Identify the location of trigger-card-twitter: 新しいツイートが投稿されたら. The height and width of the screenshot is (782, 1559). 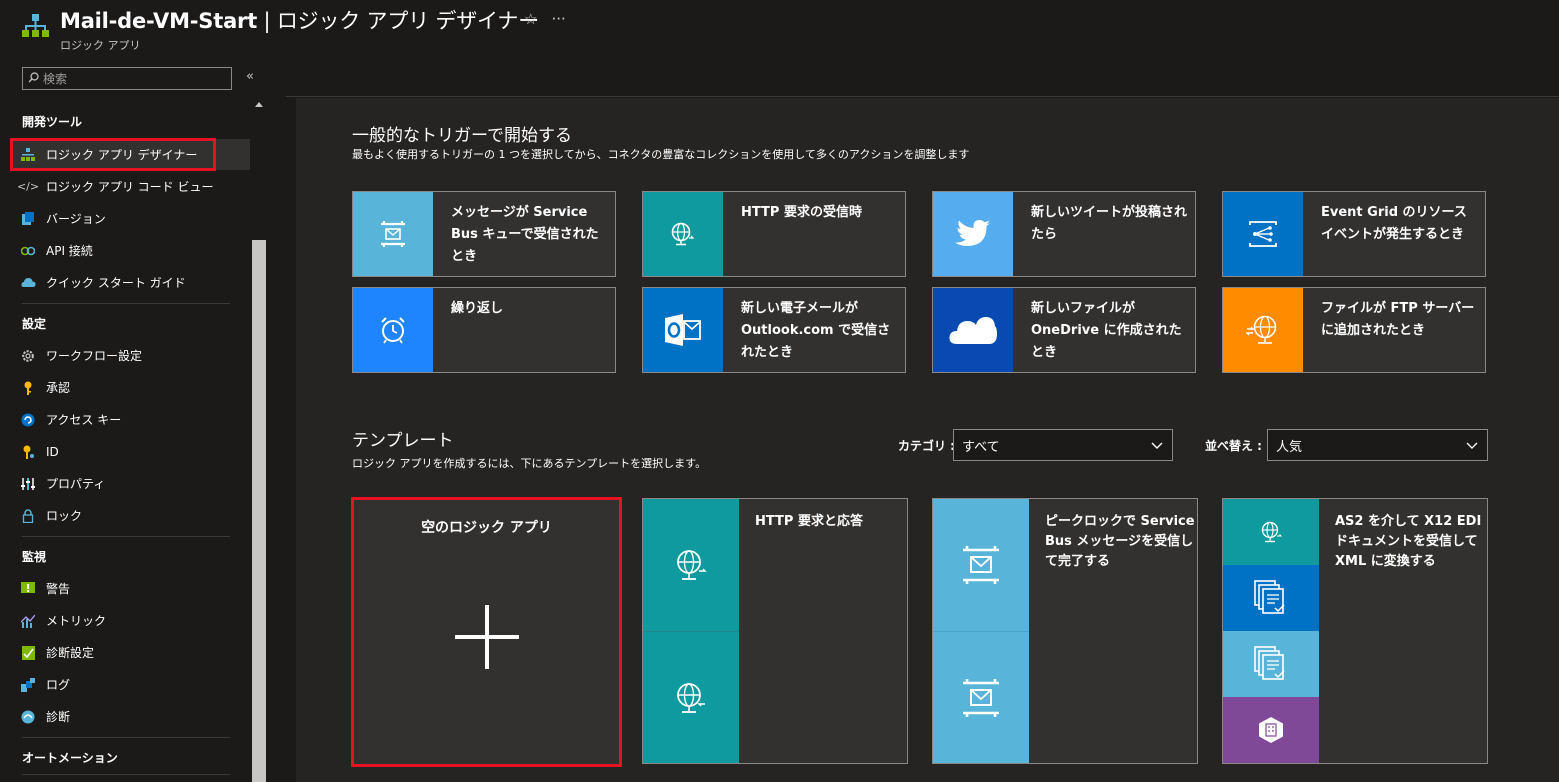
(1064, 234).